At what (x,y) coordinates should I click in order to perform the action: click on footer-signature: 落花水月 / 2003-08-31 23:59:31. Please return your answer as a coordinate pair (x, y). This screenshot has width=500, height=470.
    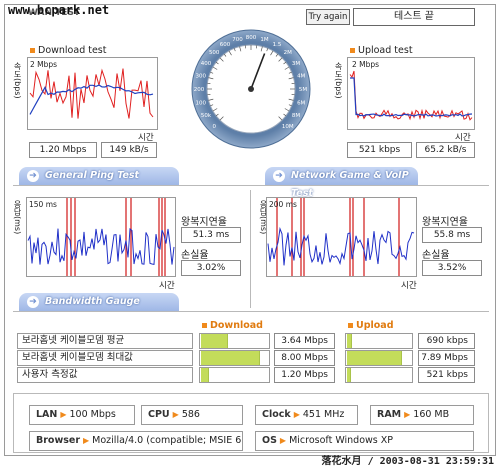
    Looking at the image, I should click on (407, 461).